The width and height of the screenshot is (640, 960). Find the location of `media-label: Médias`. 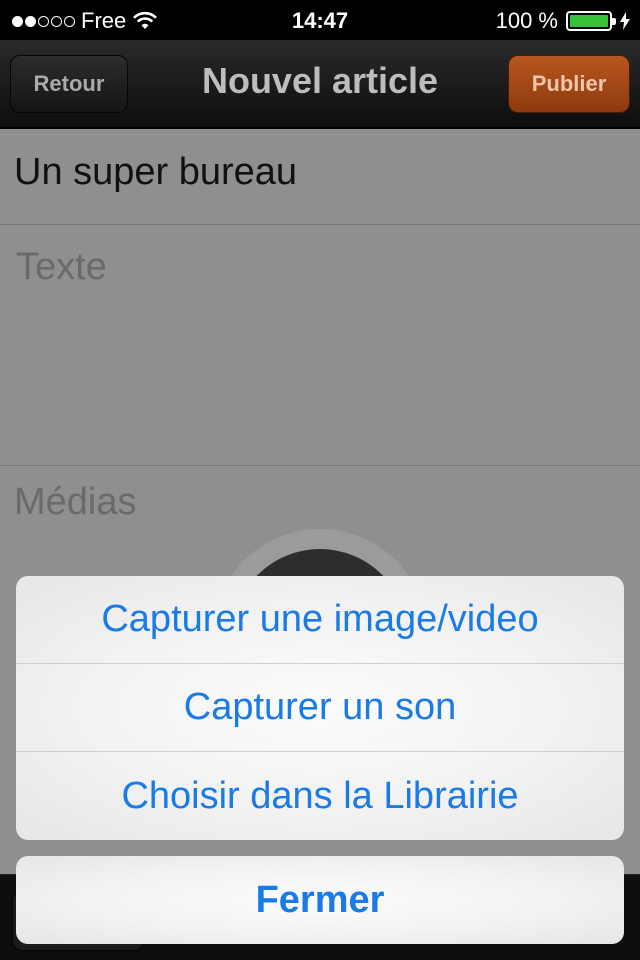

media-label: Médias is located at coordinates (75, 502).